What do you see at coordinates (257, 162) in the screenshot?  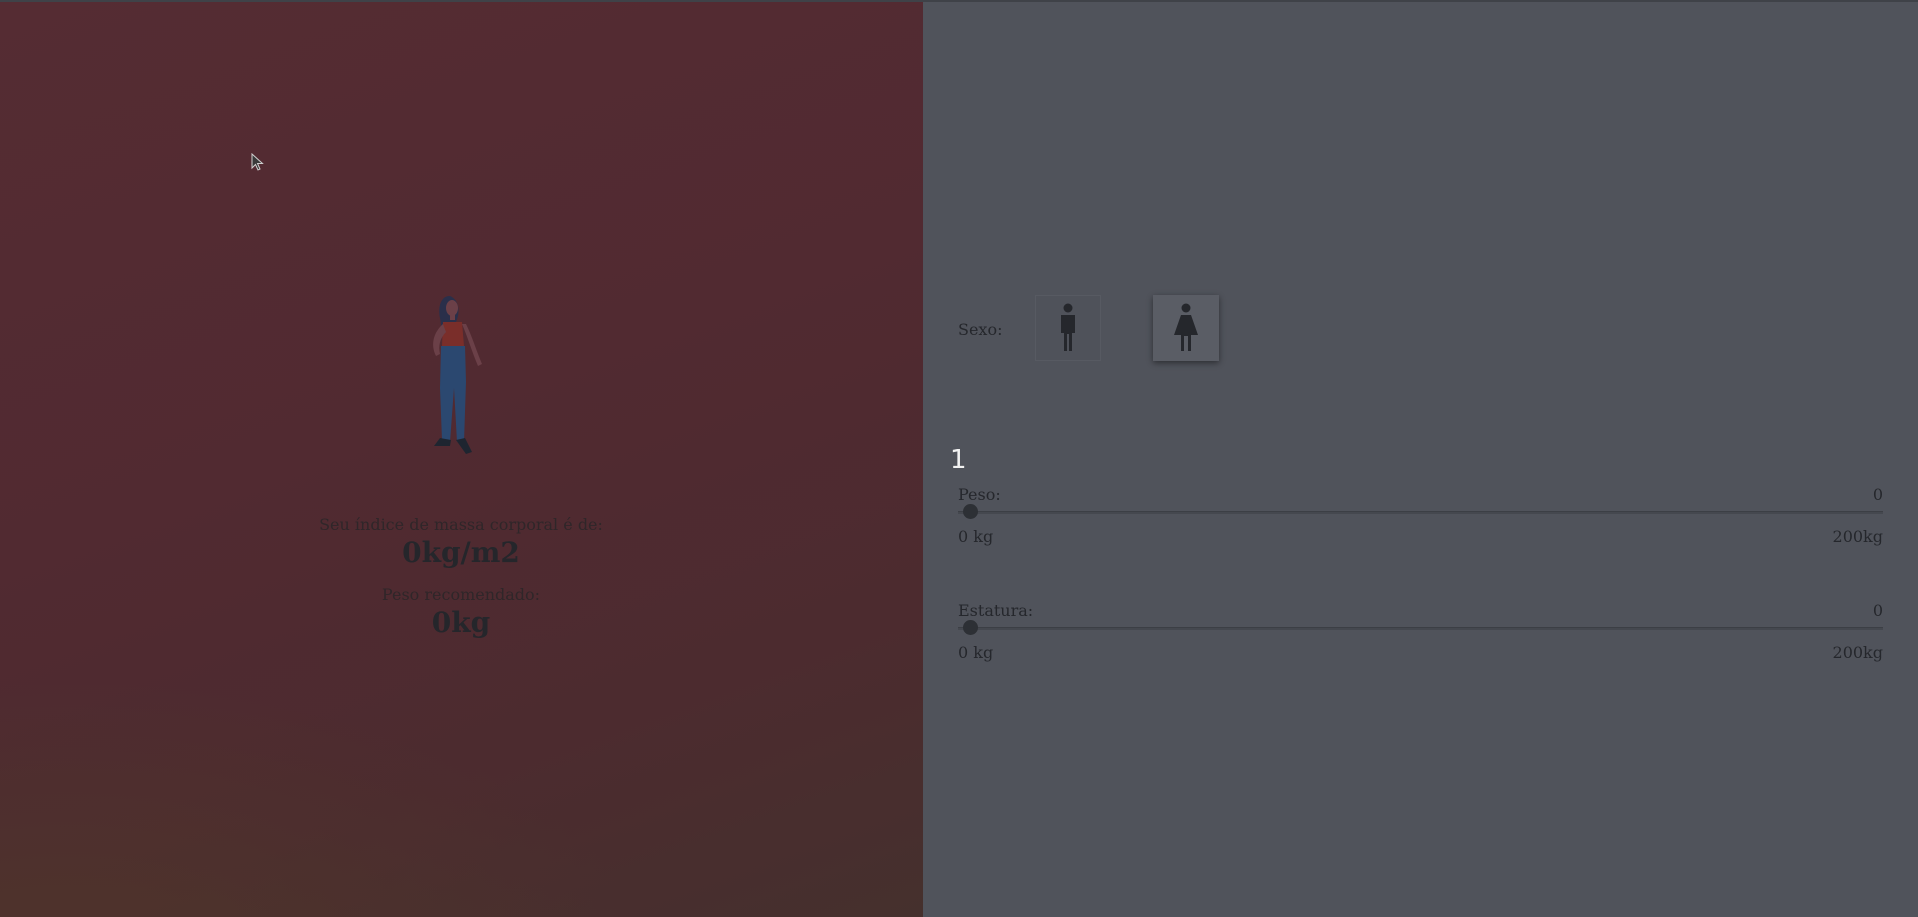 I see `mouse-cursor-icon` at bounding box center [257, 162].